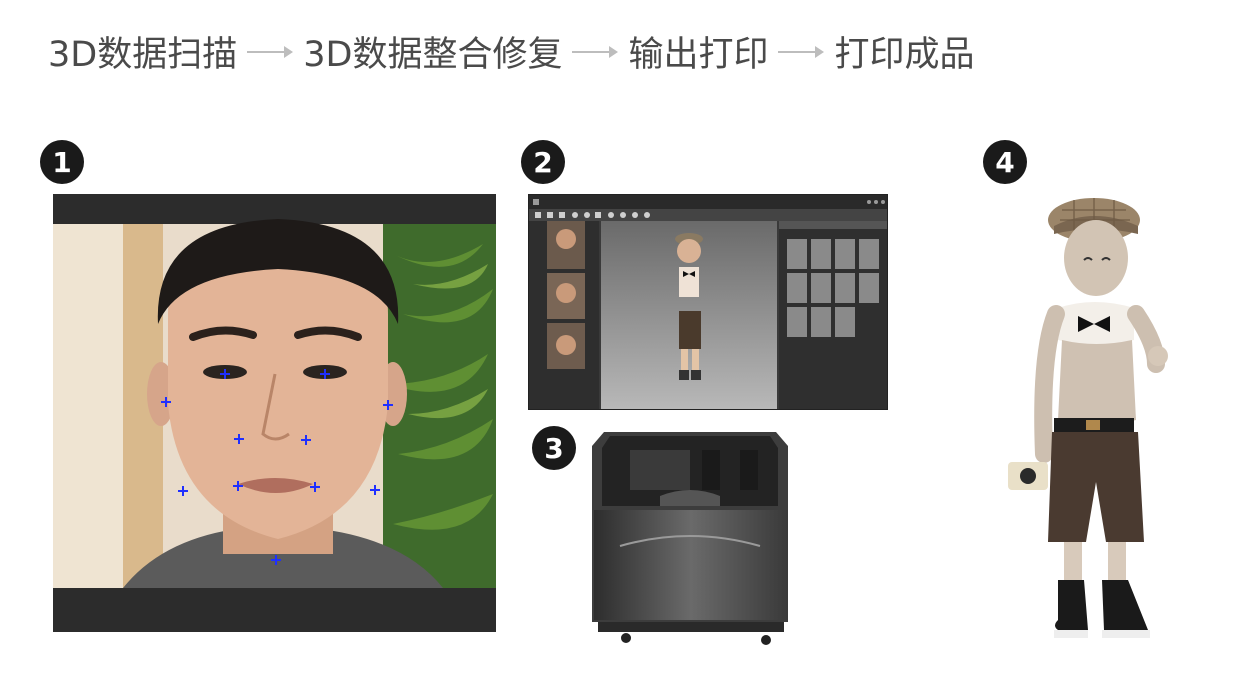 This screenshot has height=690, width=1242. Describe the element at coordinates (1088, 418) in the screenshot. I see `figure-illustration` at that location.